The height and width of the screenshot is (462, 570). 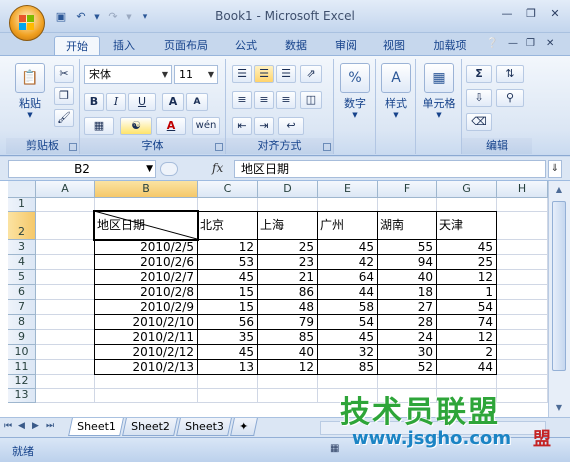 What do you see at coordinates (466, 322) in the screenshot?
I see `value-cell: 74` at bounding box center [466, 322].